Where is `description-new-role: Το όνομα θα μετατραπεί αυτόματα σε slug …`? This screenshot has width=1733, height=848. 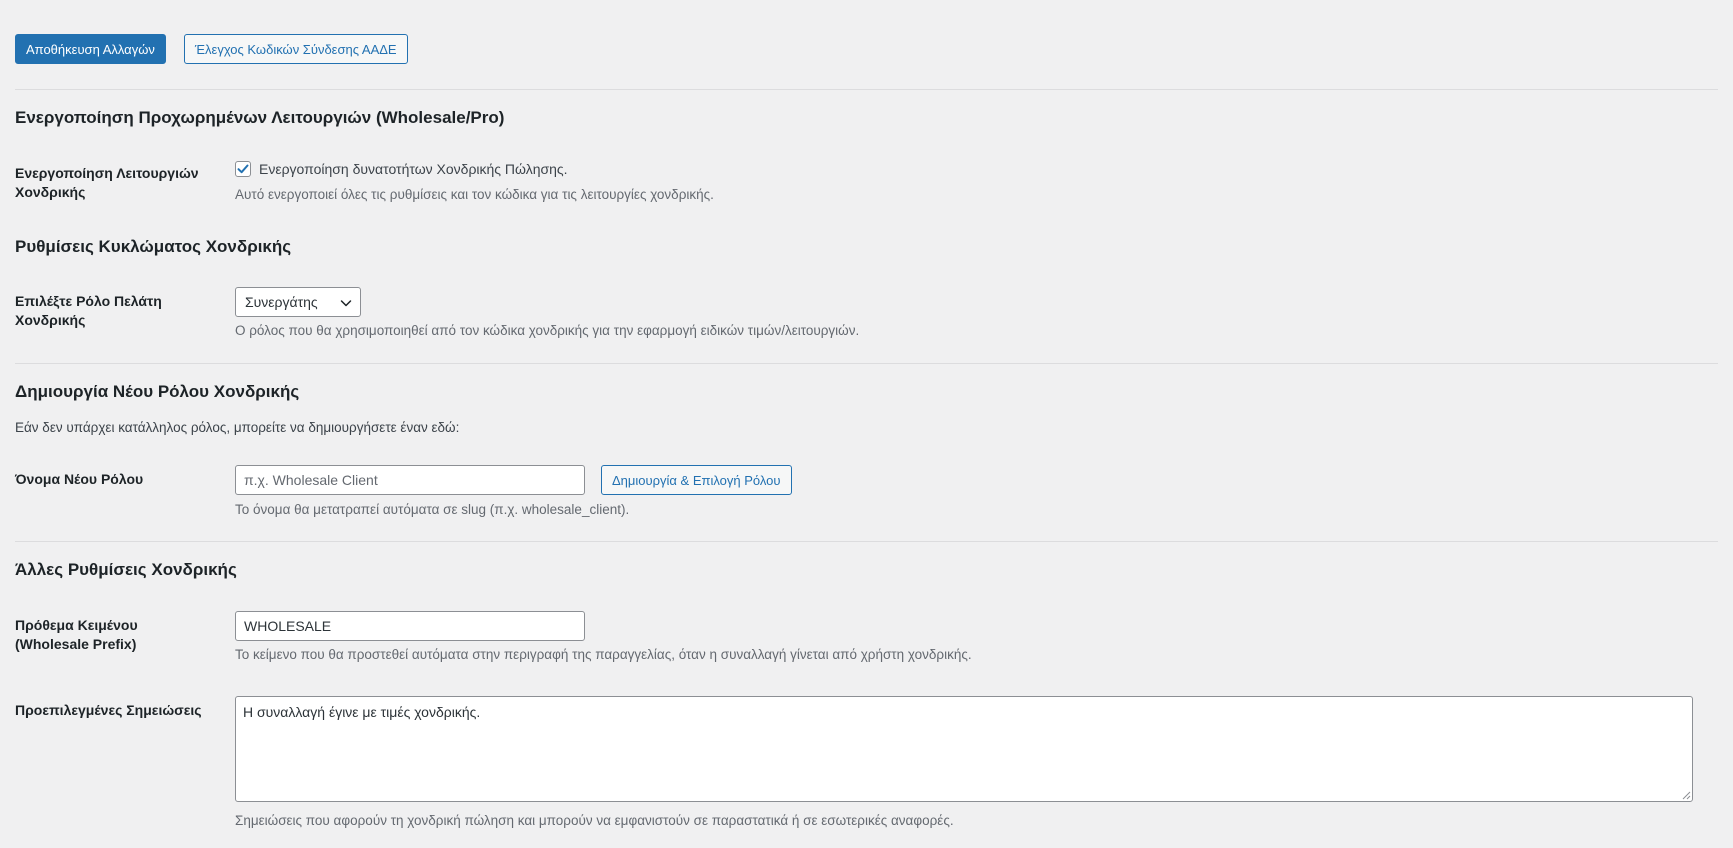 description-new-role: Το όνομα θα μετατραπεί αυτόματα σε slug … is located at coordinates (432, 509).